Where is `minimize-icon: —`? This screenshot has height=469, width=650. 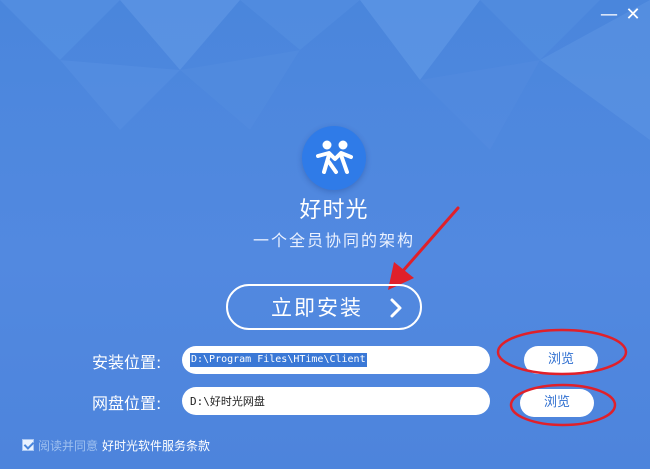 minimize-icon: — is located at coordinates (609, 15).